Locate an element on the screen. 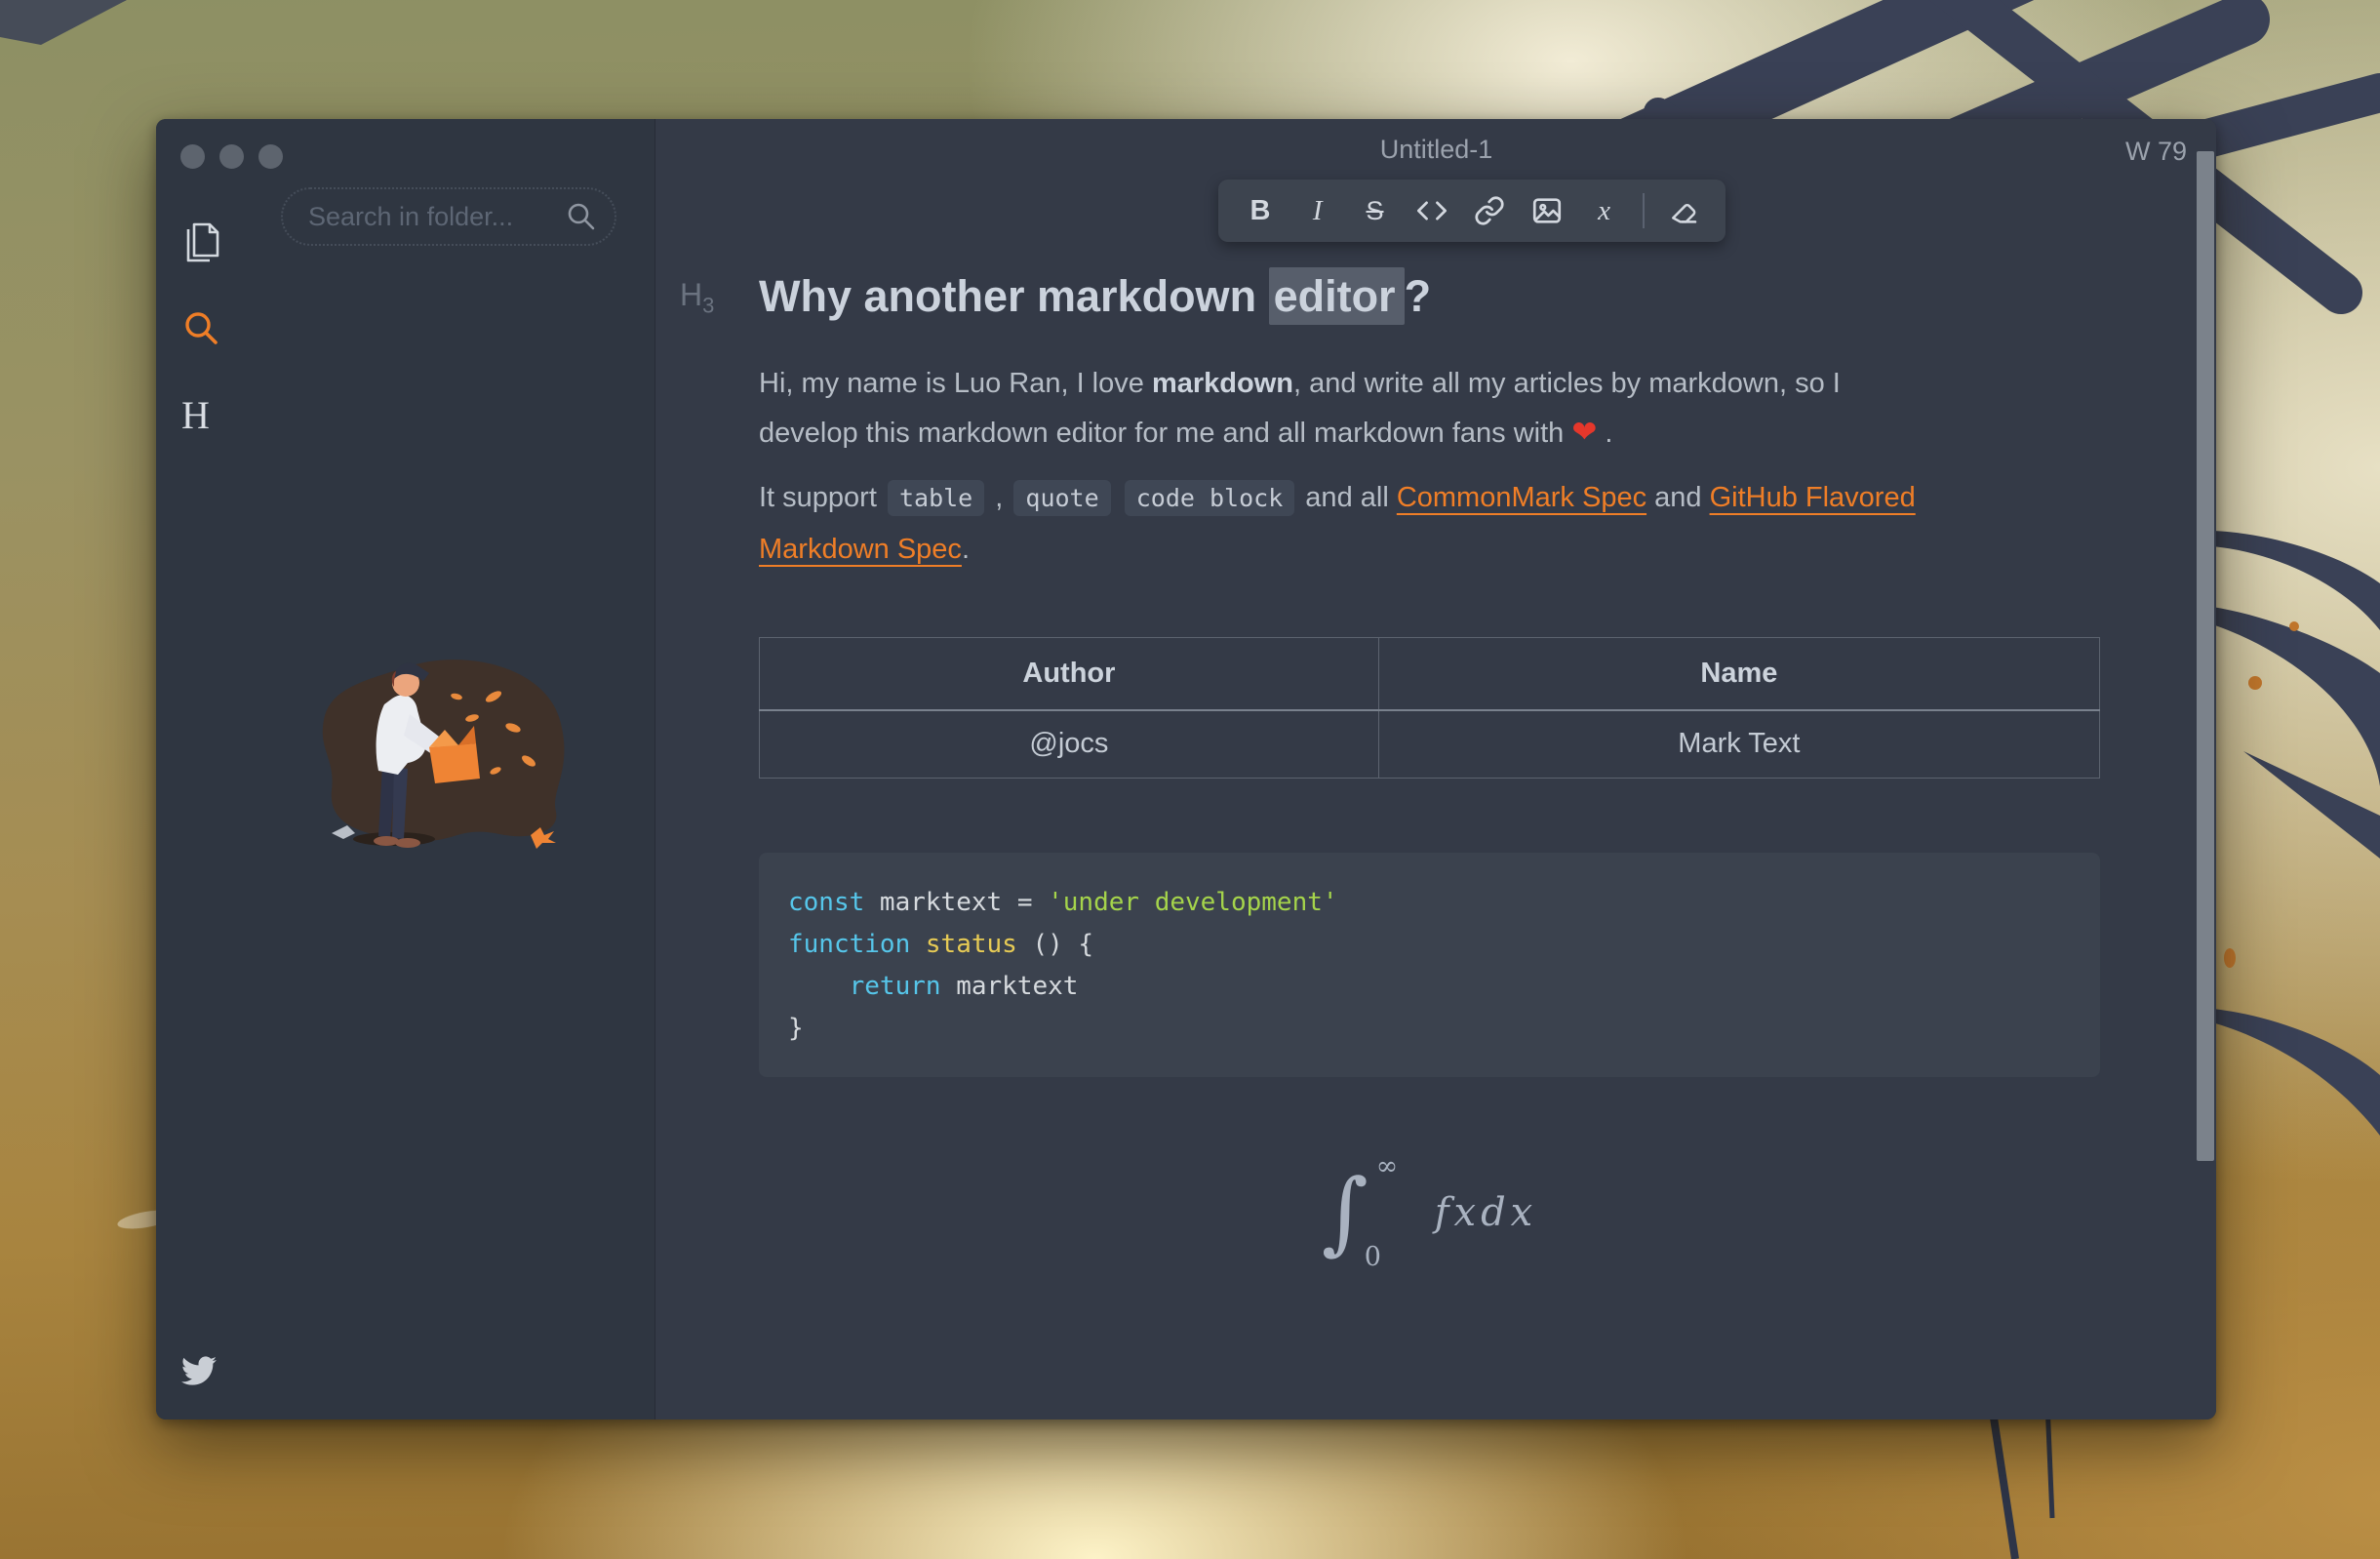 The width and height of the screenshot is (2380, 1559). sidebar-toc-tab: H is located at coordinates (195, 415).